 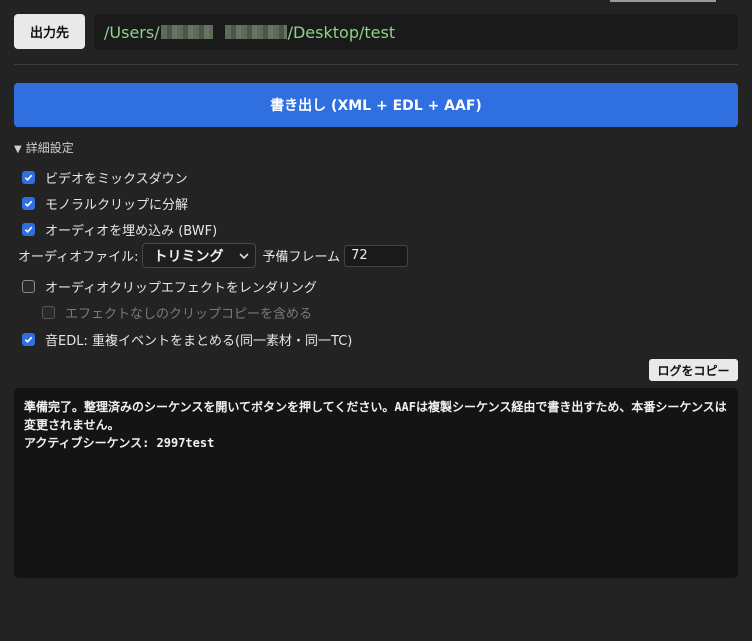 What do you see at coordinates (49, 148) in the screenshot?
I see `details-label: 詳細設定` at bounding box center [49, 148].